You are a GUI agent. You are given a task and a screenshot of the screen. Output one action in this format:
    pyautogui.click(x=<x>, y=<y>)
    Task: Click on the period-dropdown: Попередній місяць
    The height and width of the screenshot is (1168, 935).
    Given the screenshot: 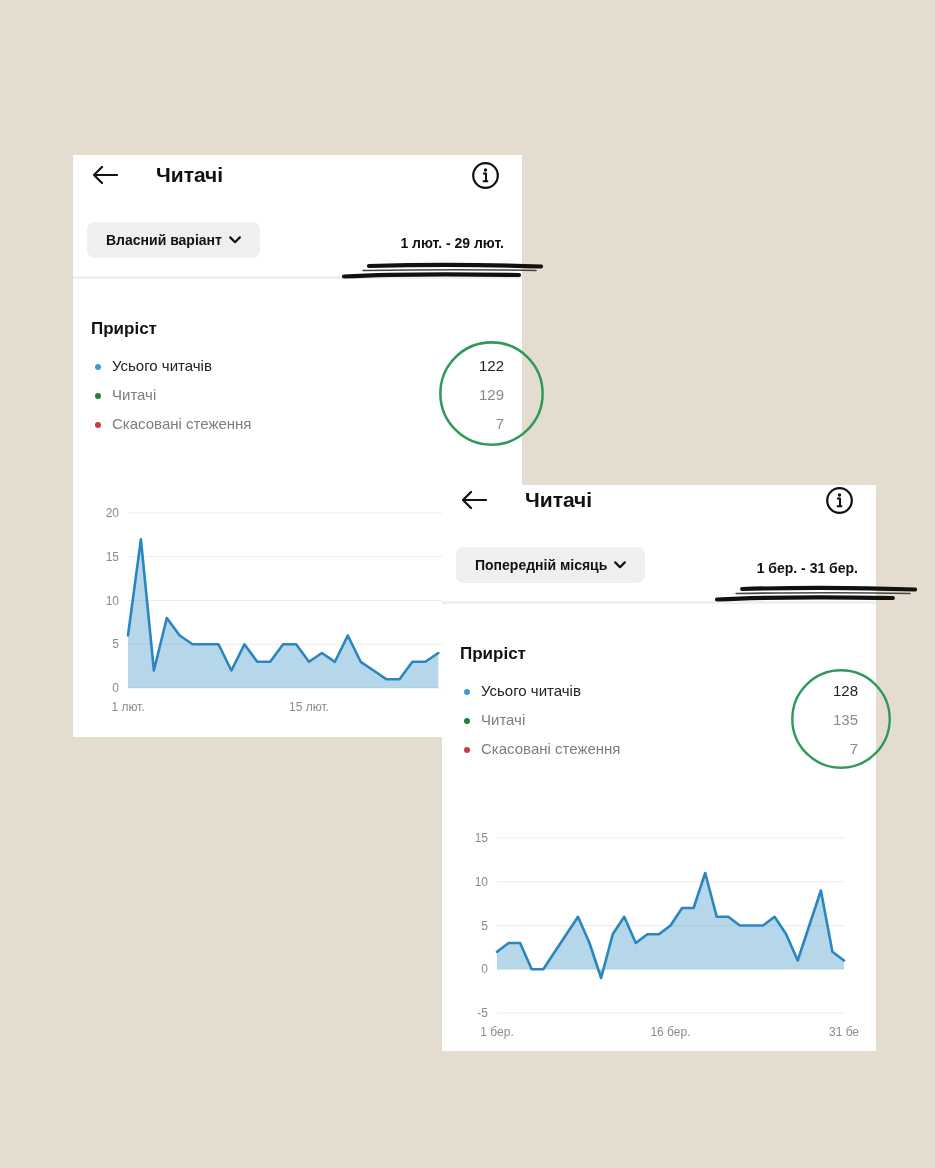 What is the action you would take?
    pyautogui.click(x=551, y=565)
    